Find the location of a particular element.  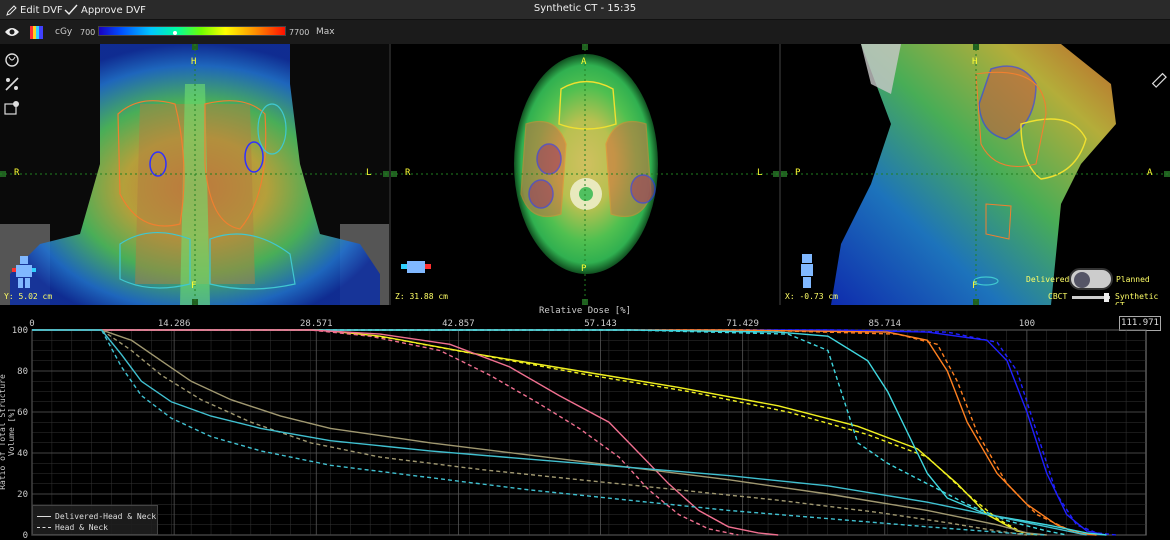

x-tick-label: 71.429 is located at coordinates (742, 324).